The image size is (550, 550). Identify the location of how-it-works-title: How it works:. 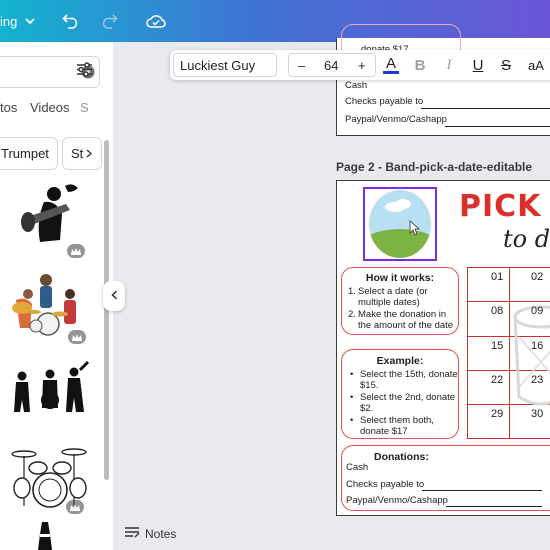
(400, 278).